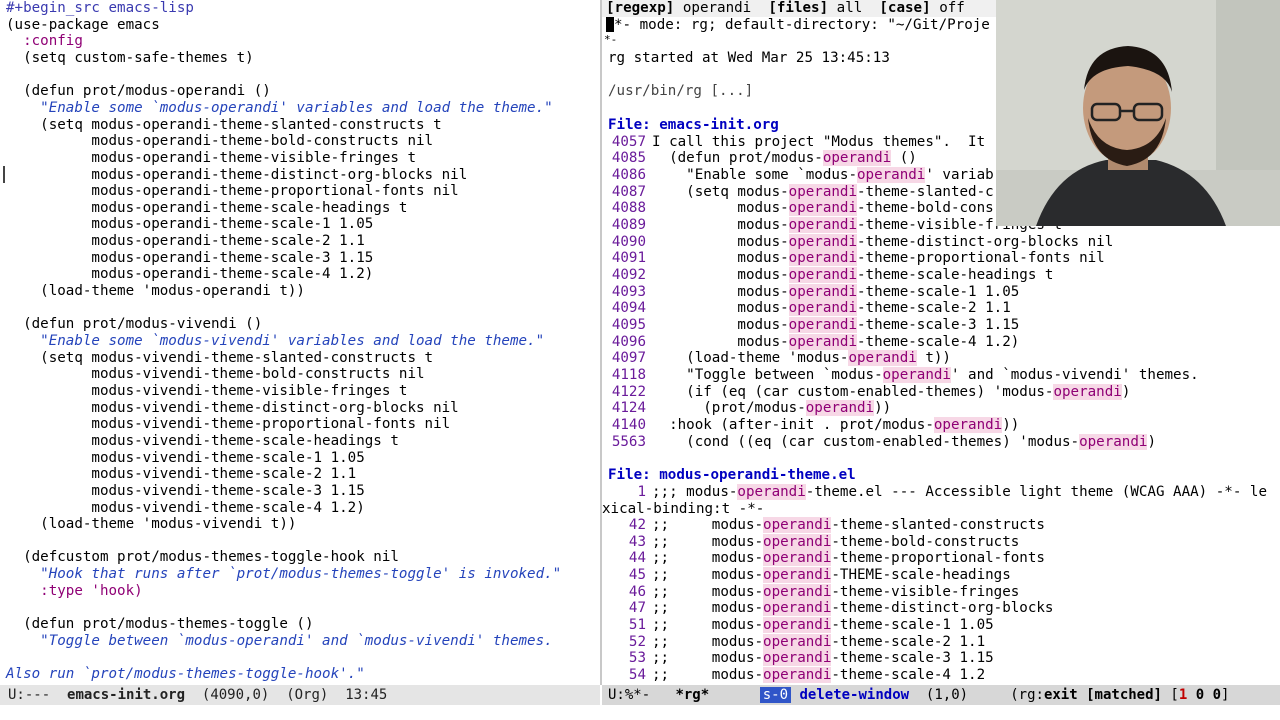 The width and height of the screenshot is (1280, 720). What do you see at coordinates (708, 575) in the screenshot?
I see `result-text-before: ;; modus-` at bounding box center [708, 575].